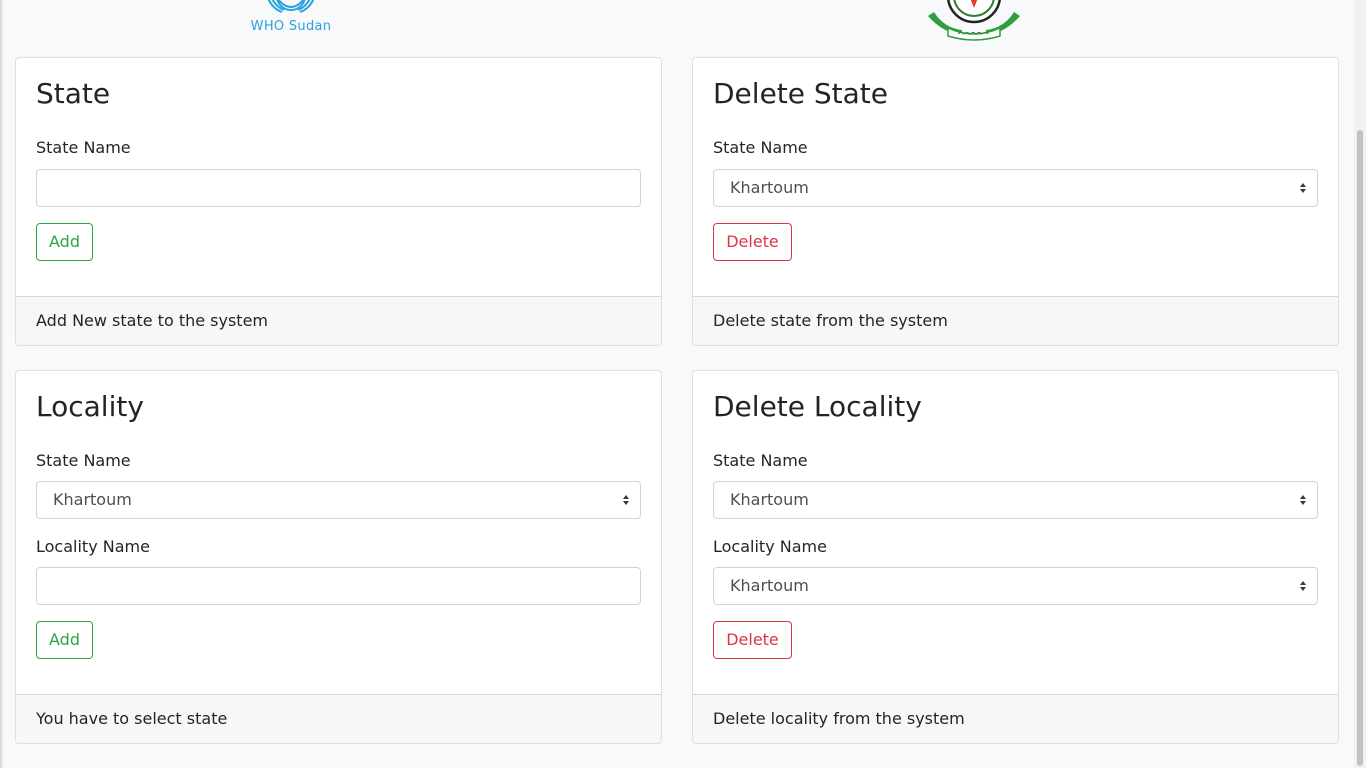  I want to click on delete-state-select: Khartoum, so click(1015, 188).